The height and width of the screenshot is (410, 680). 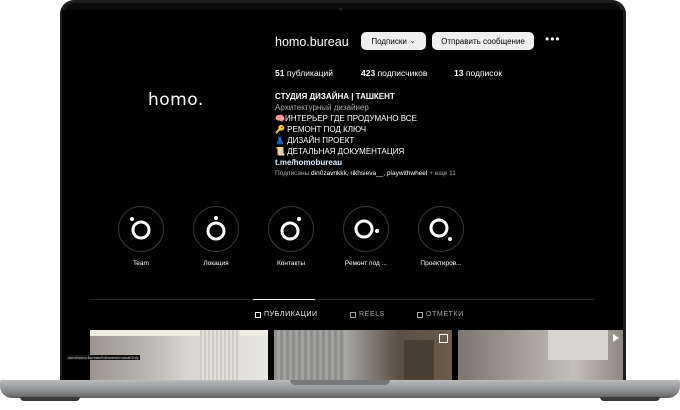 I want to click on bio-category: Архитектурный дизайнер, so click(x=322, y=107).